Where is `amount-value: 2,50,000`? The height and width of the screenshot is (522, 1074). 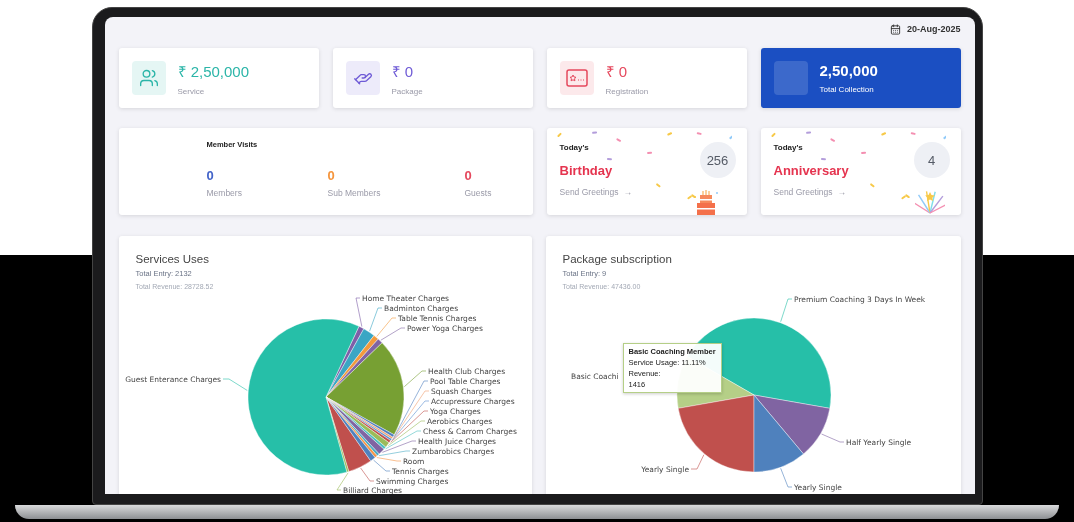 amount-value: 2,50,000 is located at coordinates (848, 70).